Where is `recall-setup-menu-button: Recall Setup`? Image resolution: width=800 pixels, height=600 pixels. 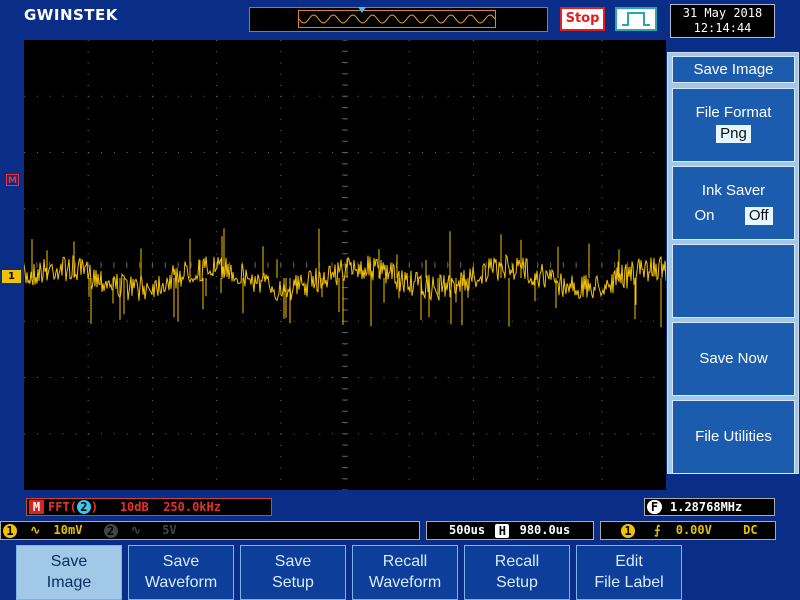 recall-setup-menu-button: Recall Setup is located at coordinates (517, 572).